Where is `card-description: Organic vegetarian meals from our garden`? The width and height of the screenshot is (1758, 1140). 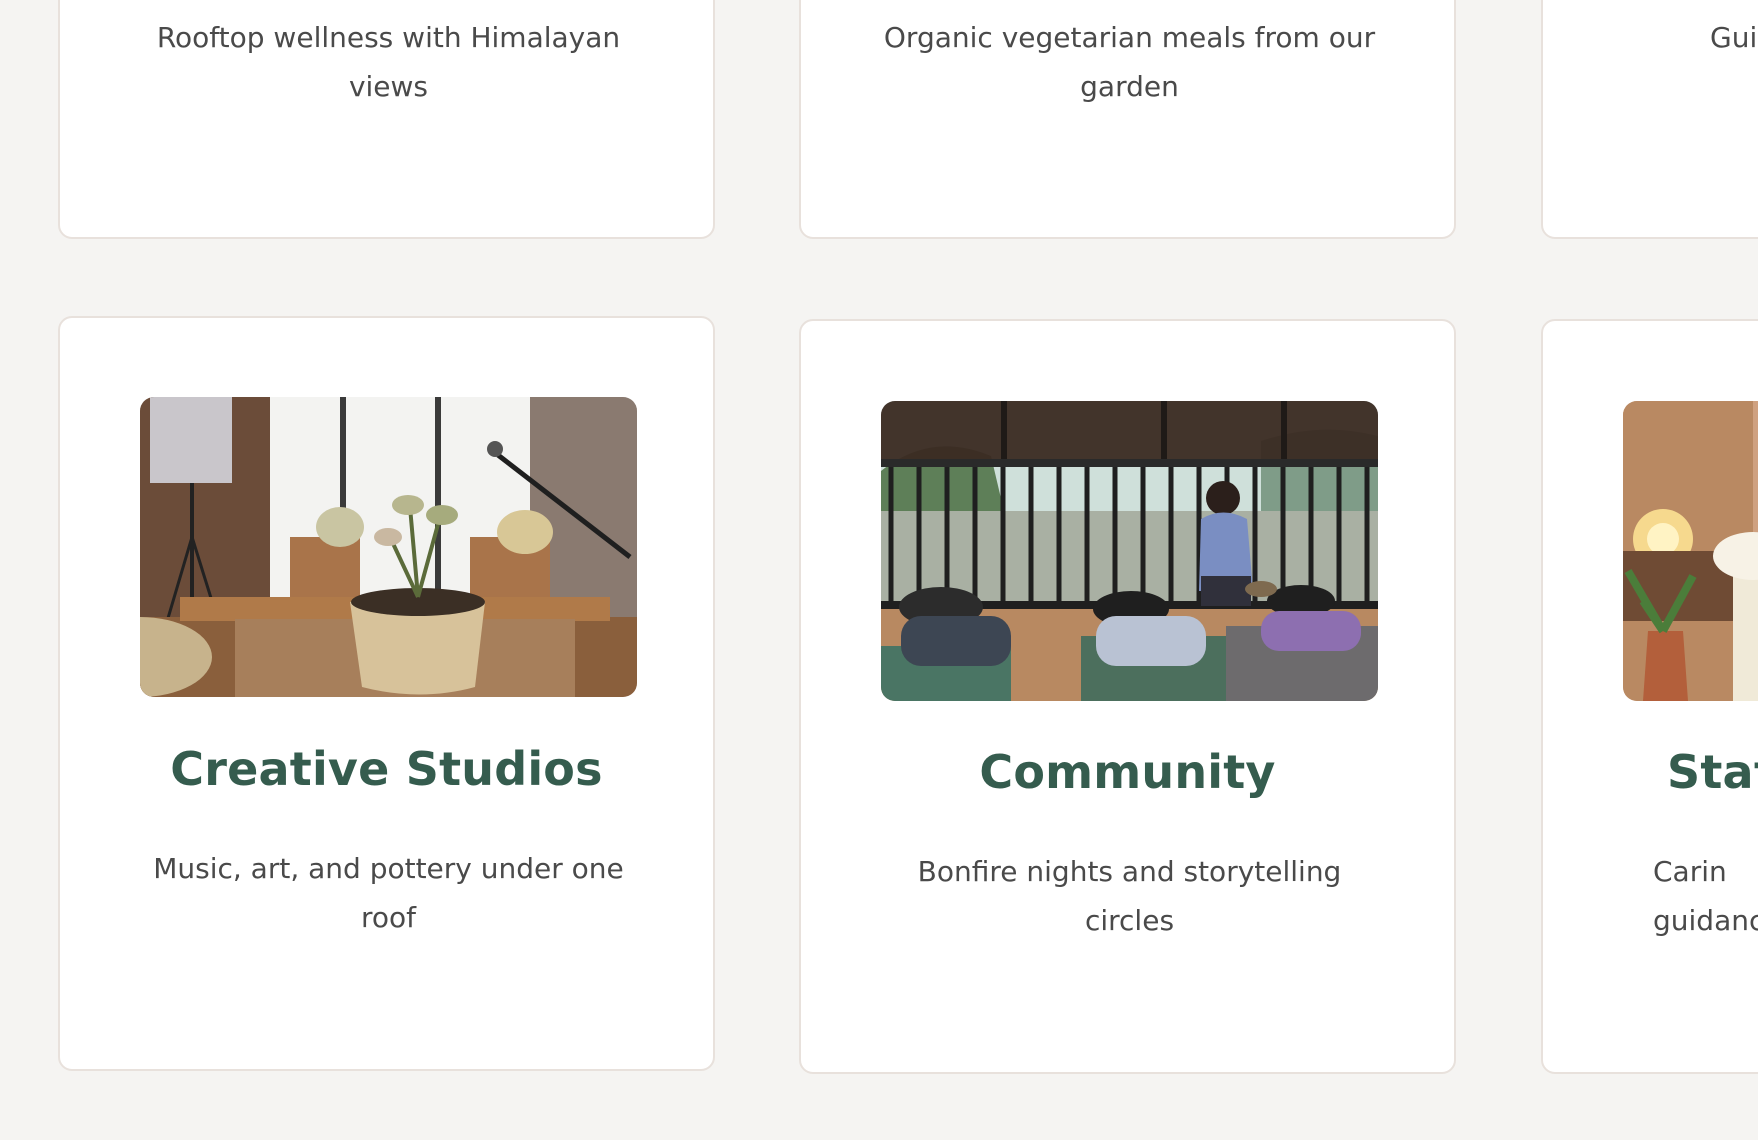
card-description: Organic vegetarian meals from our garden is located at coordinates (1129, 62).